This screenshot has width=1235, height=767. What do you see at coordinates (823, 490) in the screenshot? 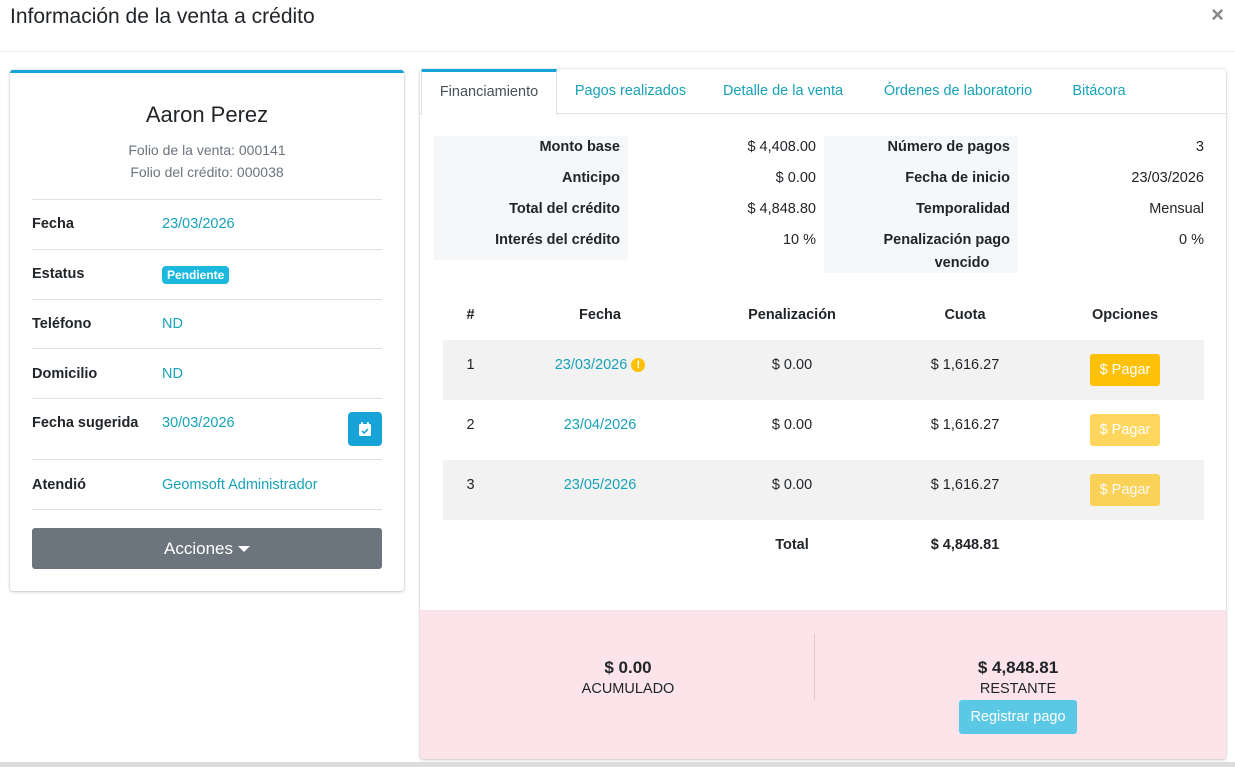
I see `table-row: 3 23/05/2026 $ 0.00 $ 1,616.27 $ Pagar` at bounding box center [823, 490].